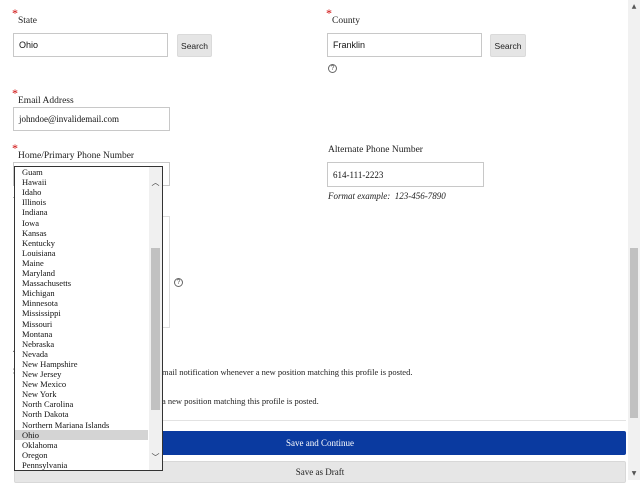 Image resolution: width=640 pixels, height=483 pixels. Describe the element at coordinates (155, 329) in the screenshot. I see `dropdown-scrollbar-thumb` at that location.